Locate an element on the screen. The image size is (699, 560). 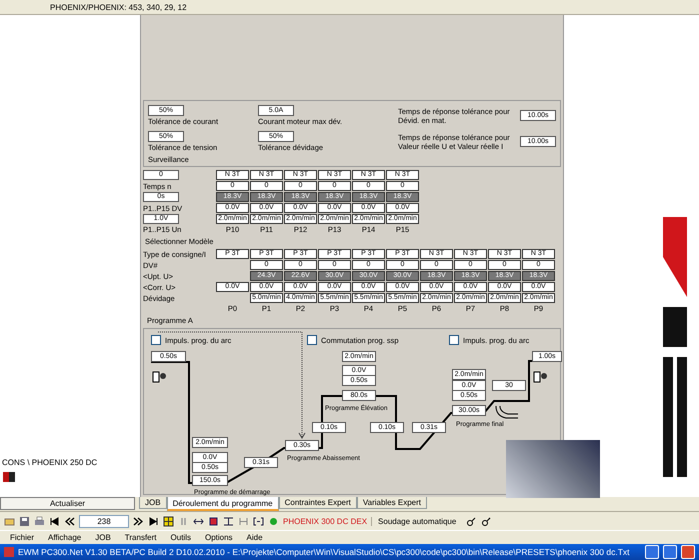
print-icon is located at coordinates (39, 521).